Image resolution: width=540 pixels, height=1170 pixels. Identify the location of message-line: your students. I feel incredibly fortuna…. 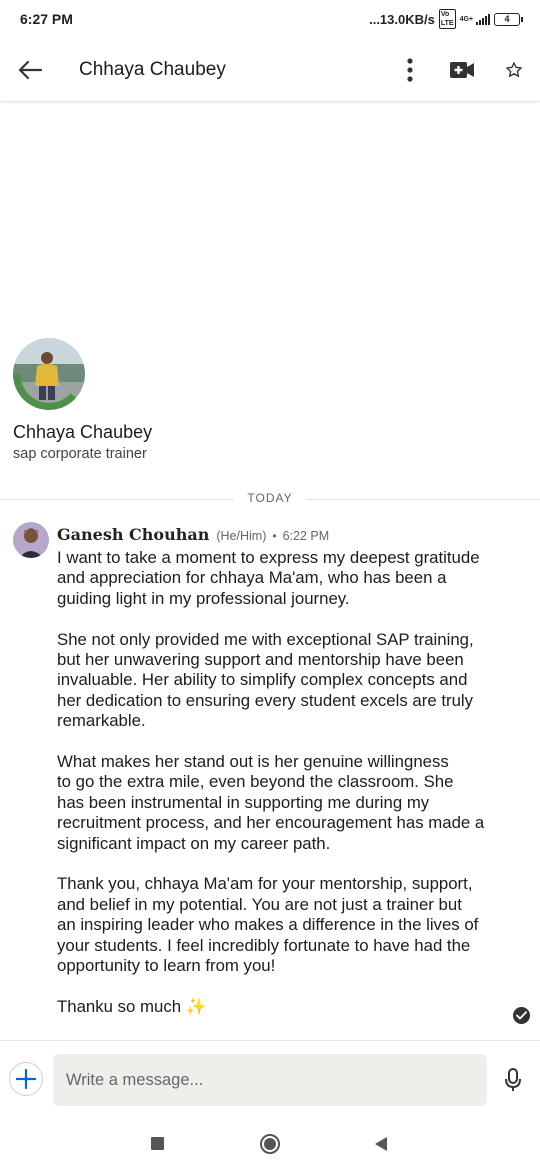
(264, 945).